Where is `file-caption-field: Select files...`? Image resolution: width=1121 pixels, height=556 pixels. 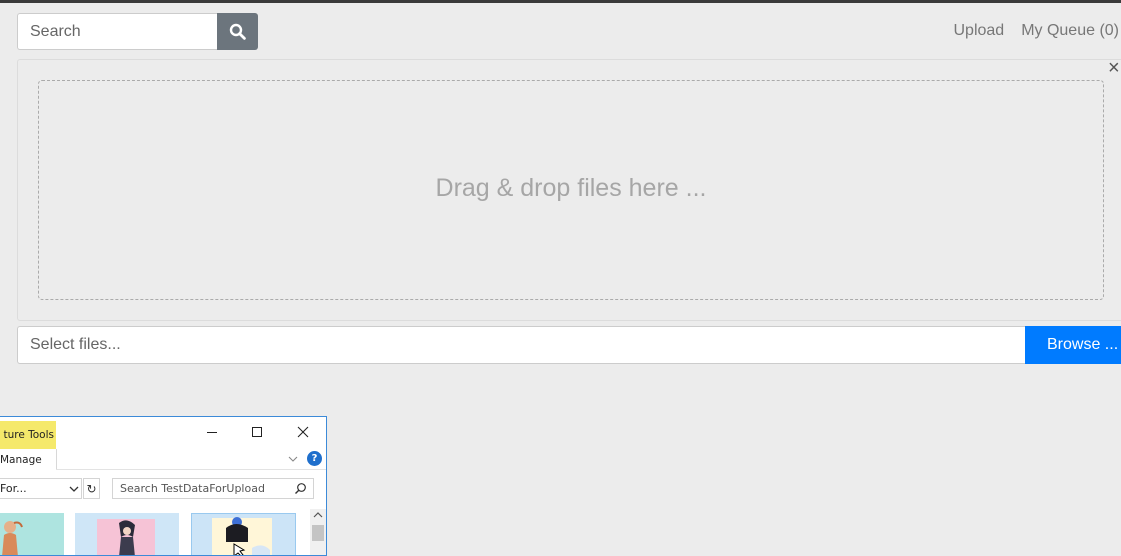 file-caption-field: Select files... is located at coordinates (521, 345).